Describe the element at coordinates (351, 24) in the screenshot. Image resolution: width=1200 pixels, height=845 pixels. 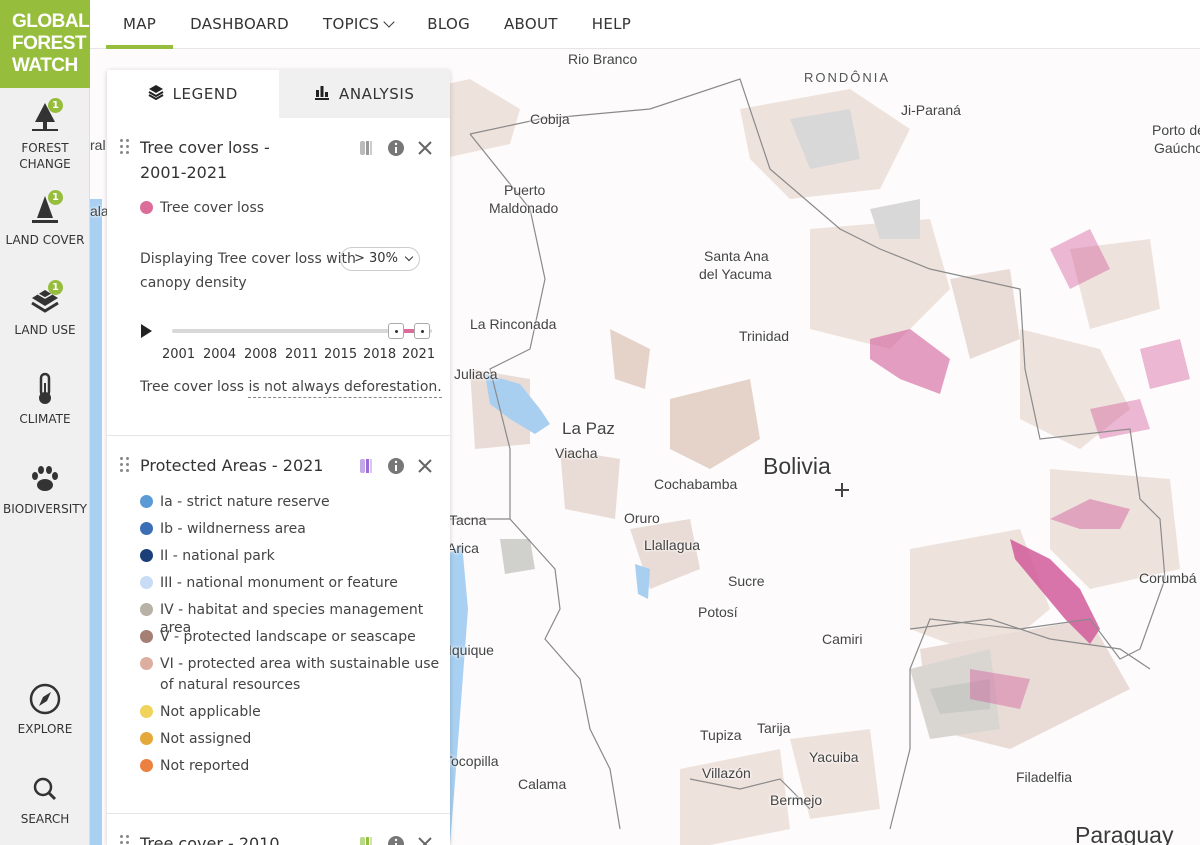
I see `nav-topics-label: TOPICS` at that location.